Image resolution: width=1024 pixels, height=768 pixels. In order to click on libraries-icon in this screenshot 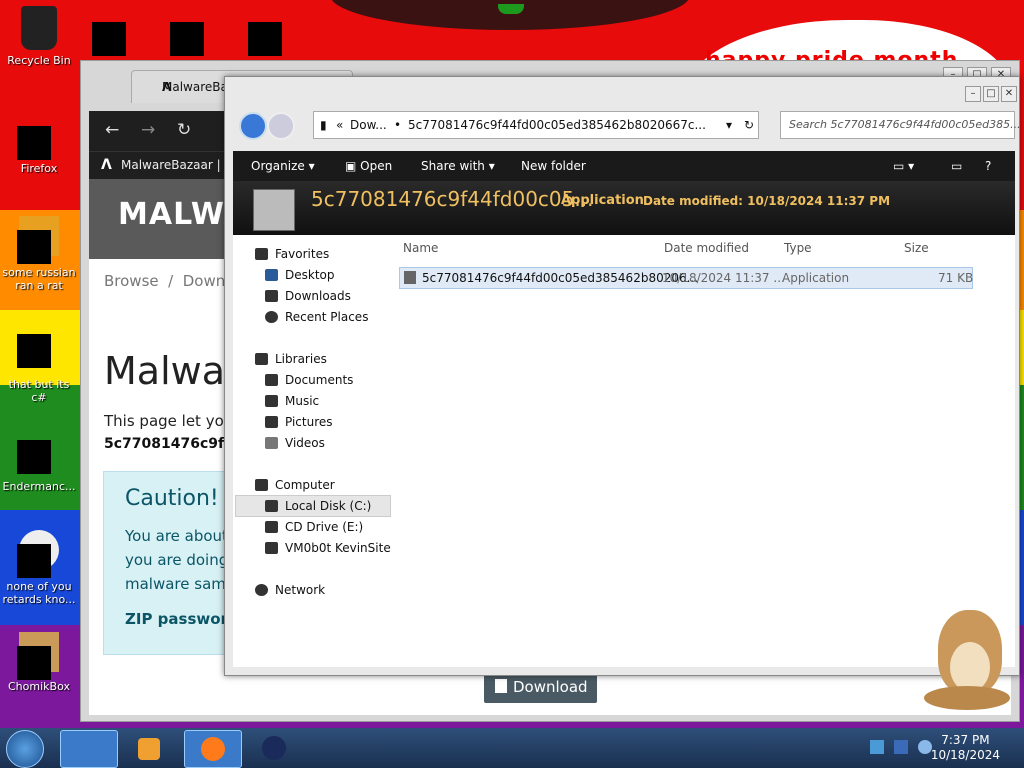, I will do `click(261, 359)`.